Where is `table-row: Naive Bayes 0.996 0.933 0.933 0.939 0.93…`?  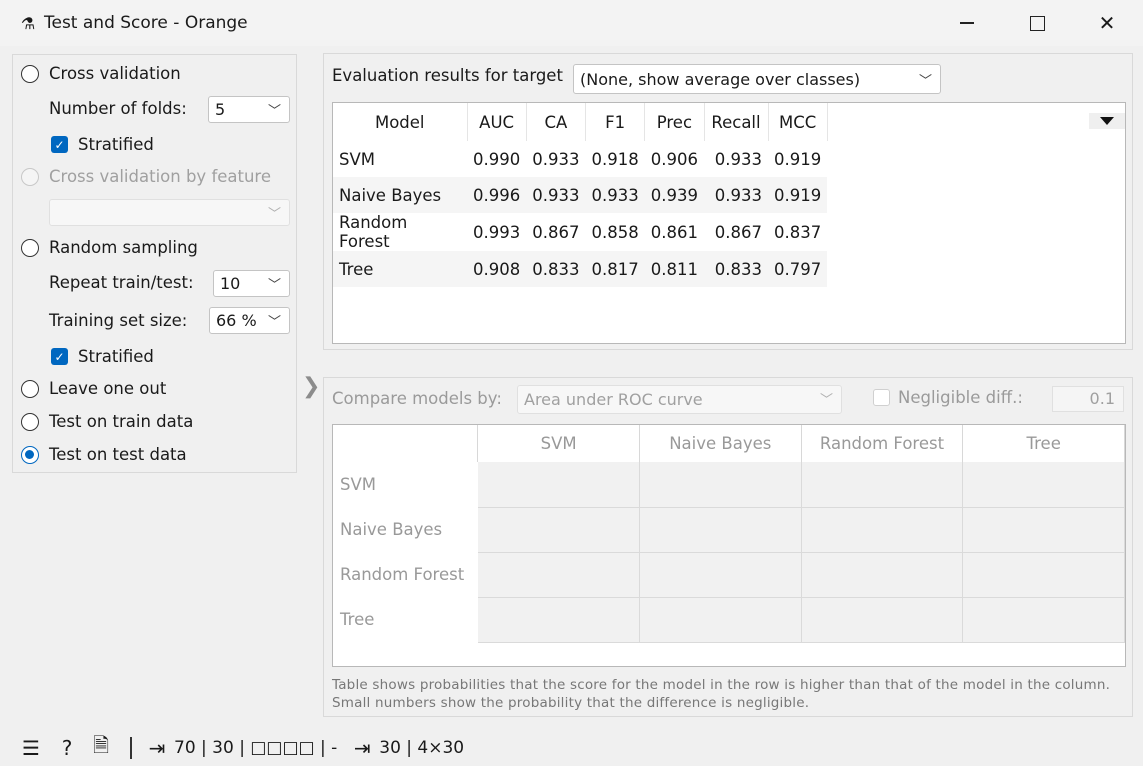 table-row: Naive Bayes 0.996 0.933 0.933 0.939 0.93… is located at coordinates (580, 195).